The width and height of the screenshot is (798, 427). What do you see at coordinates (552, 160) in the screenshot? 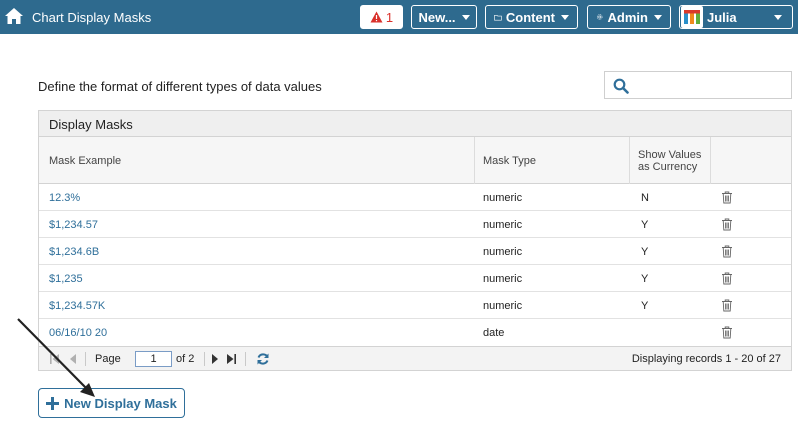
I see `column-header-mask-type: Mask Type` at bounding box center [552, 160].